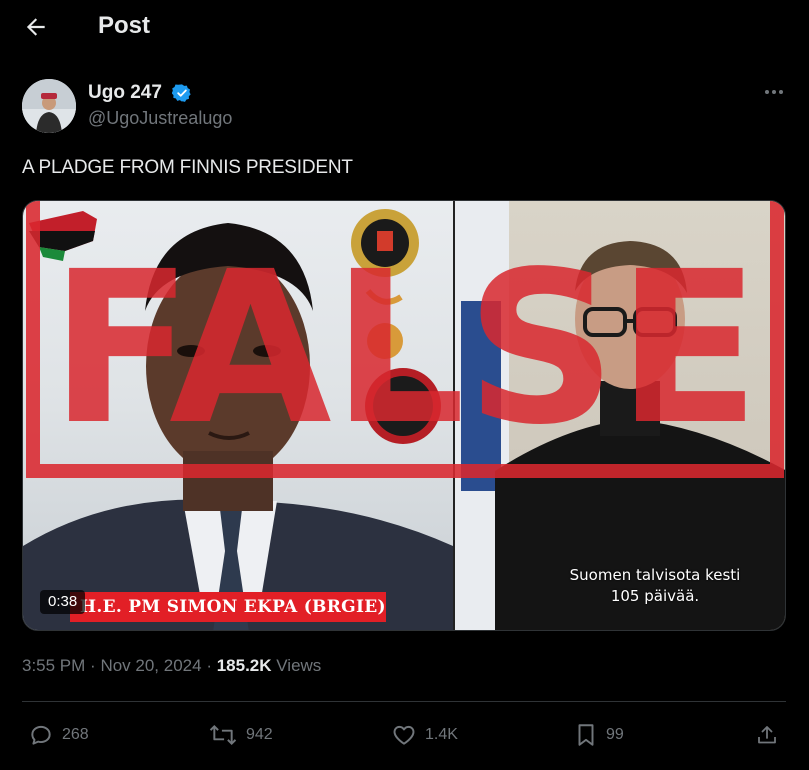  I want to click on back-button, so click(36, 27).